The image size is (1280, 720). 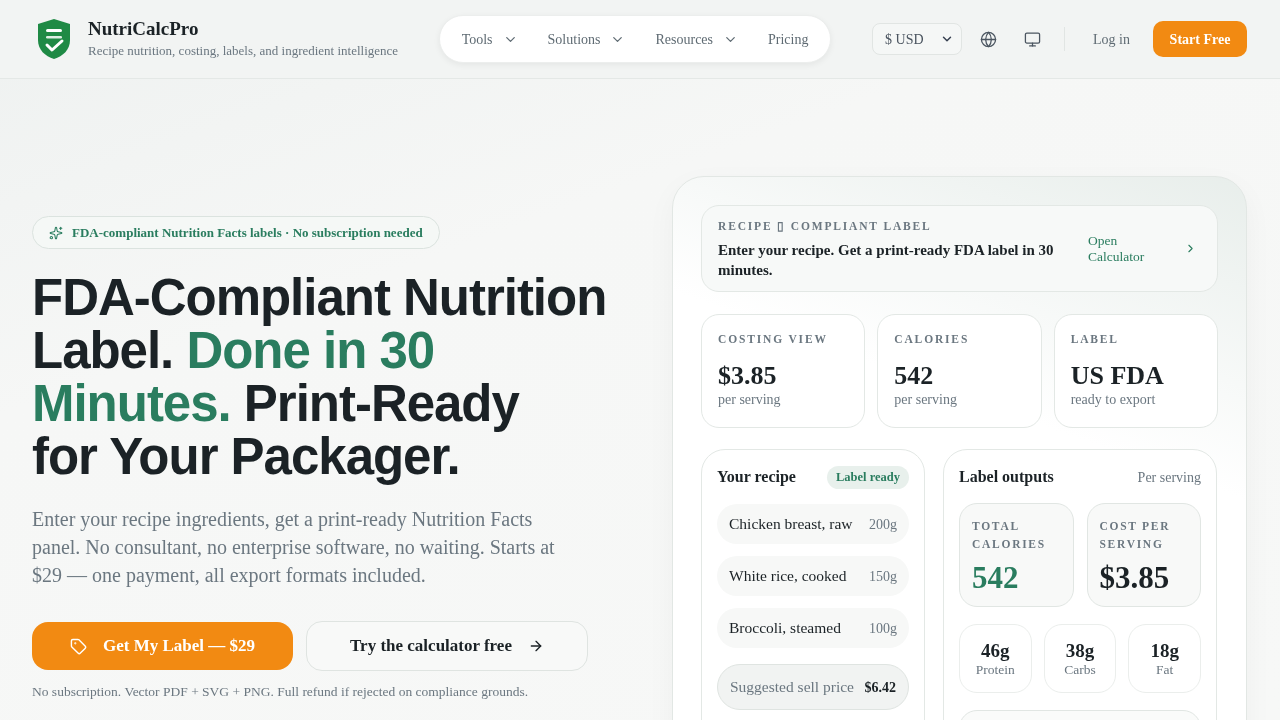 What do you see at coordinates (247, 232) in the screenshot?
I see `badge-text: FDA-compliant Nutrition Facts labels · No subscription needed` at bounding box center [247, 232].